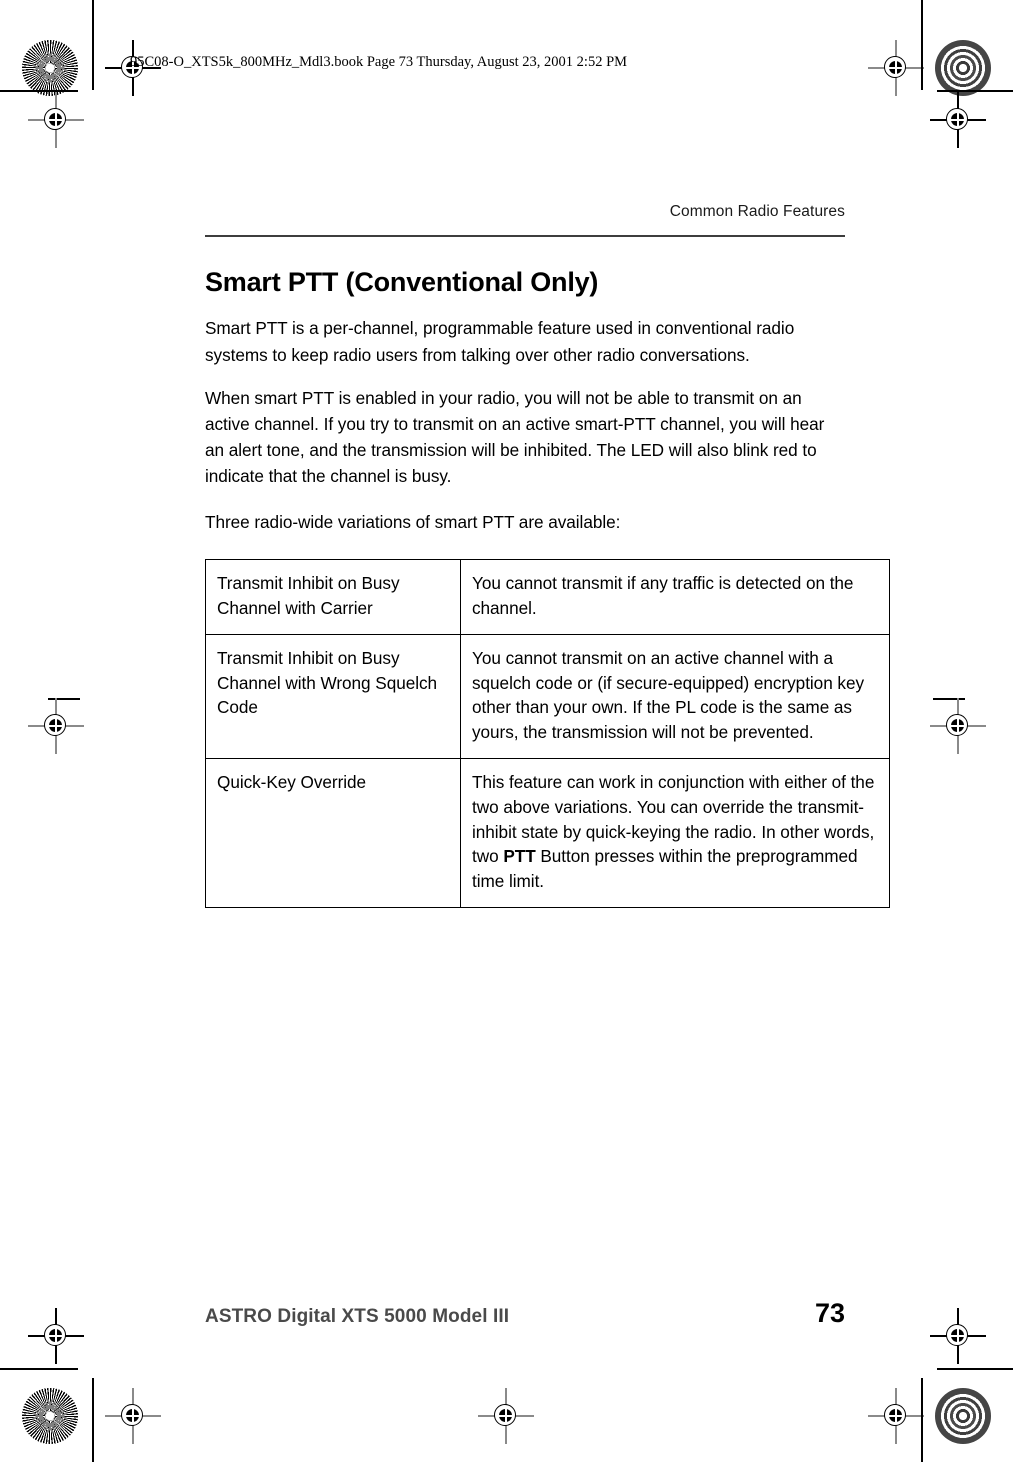 This screenshot has width=1013, height=1462. I want to click on registration-mark-top-right, so click(896, 68).